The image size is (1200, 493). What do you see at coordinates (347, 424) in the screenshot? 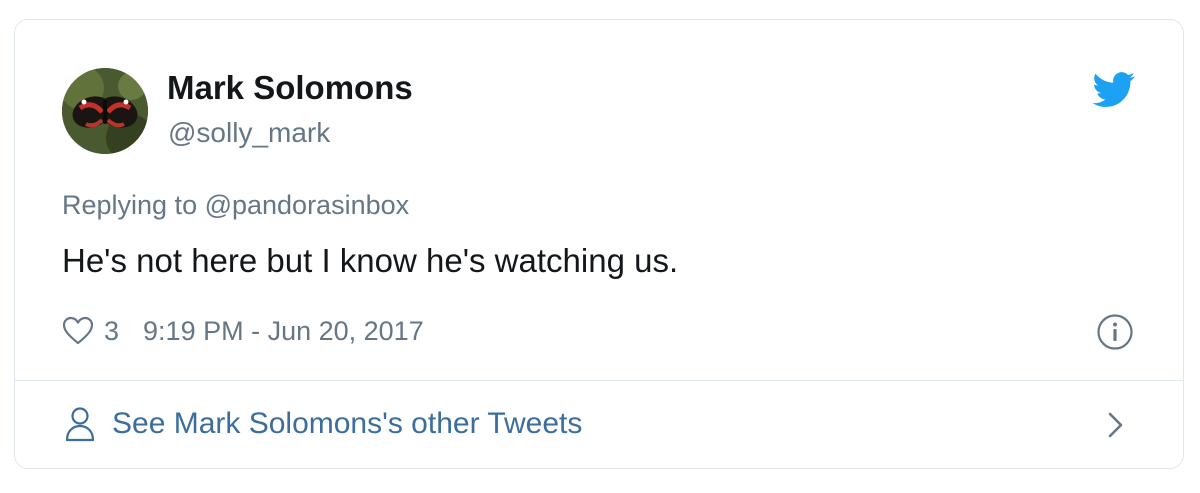
I see `see-other-tweets-label: See Mark Solomons's other Tweets` at bounding box center [347, 424].